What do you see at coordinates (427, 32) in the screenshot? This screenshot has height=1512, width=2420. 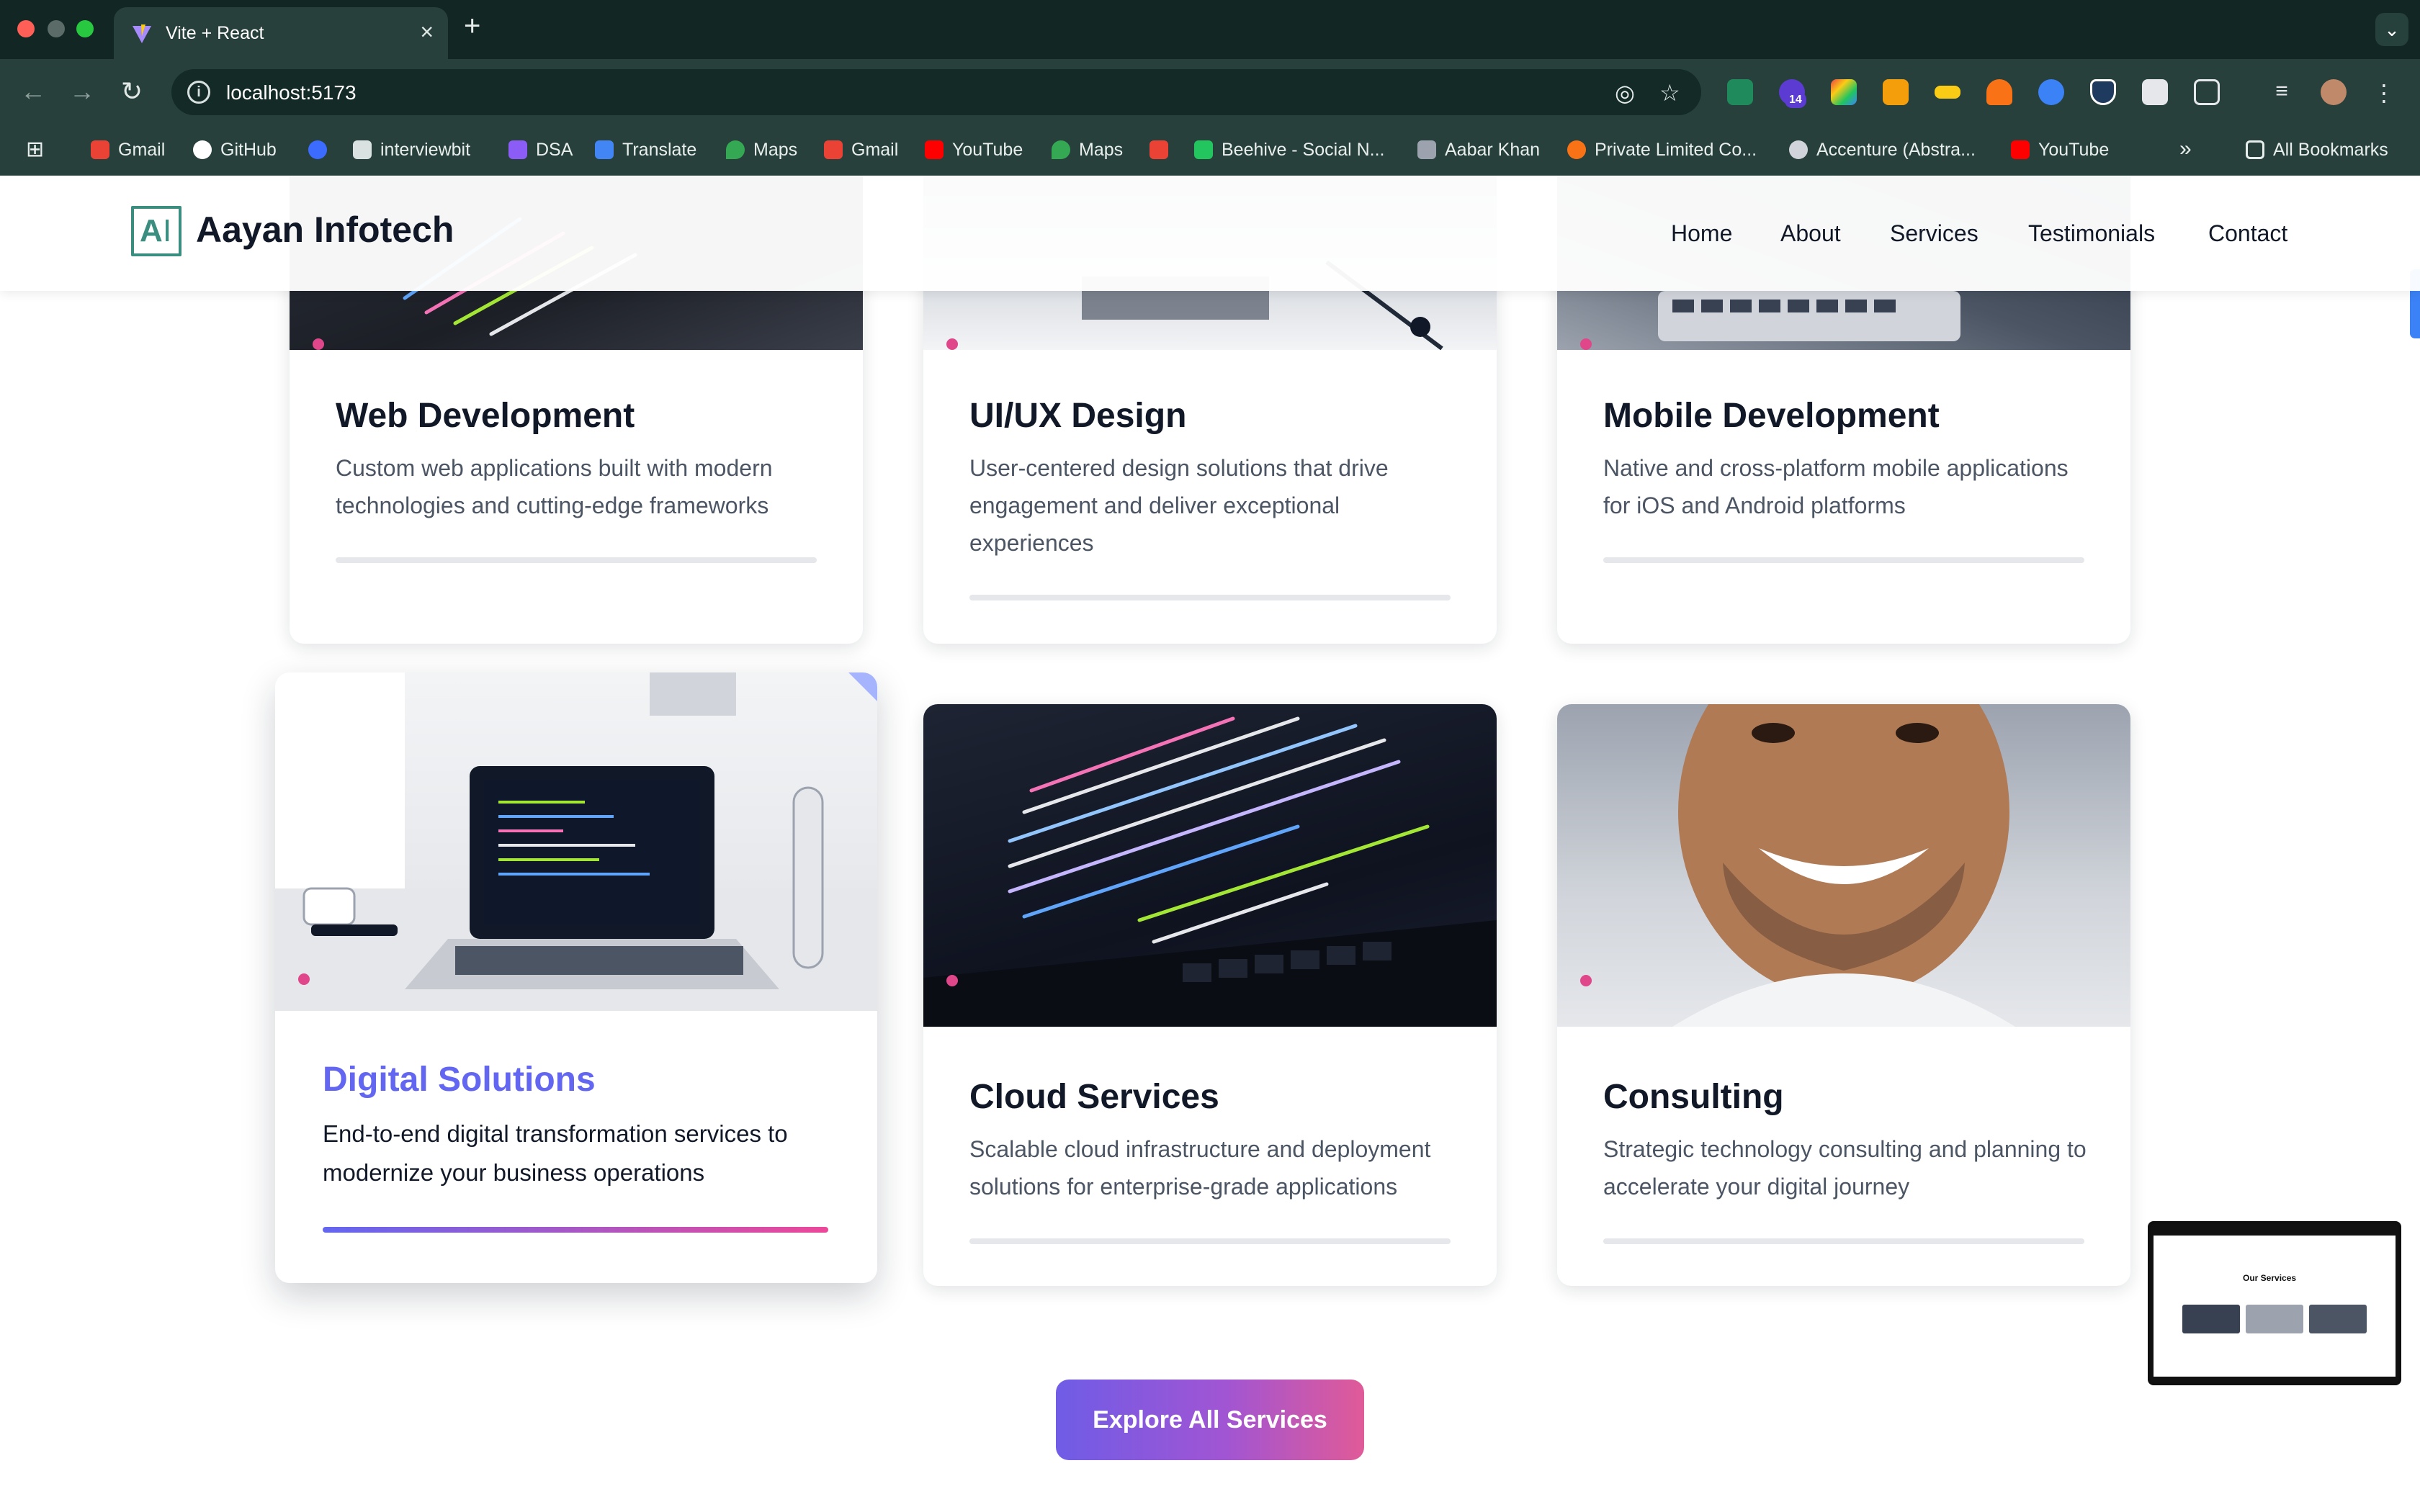 I see `close-tab-icon: ×` at bounding box center [427, 32].